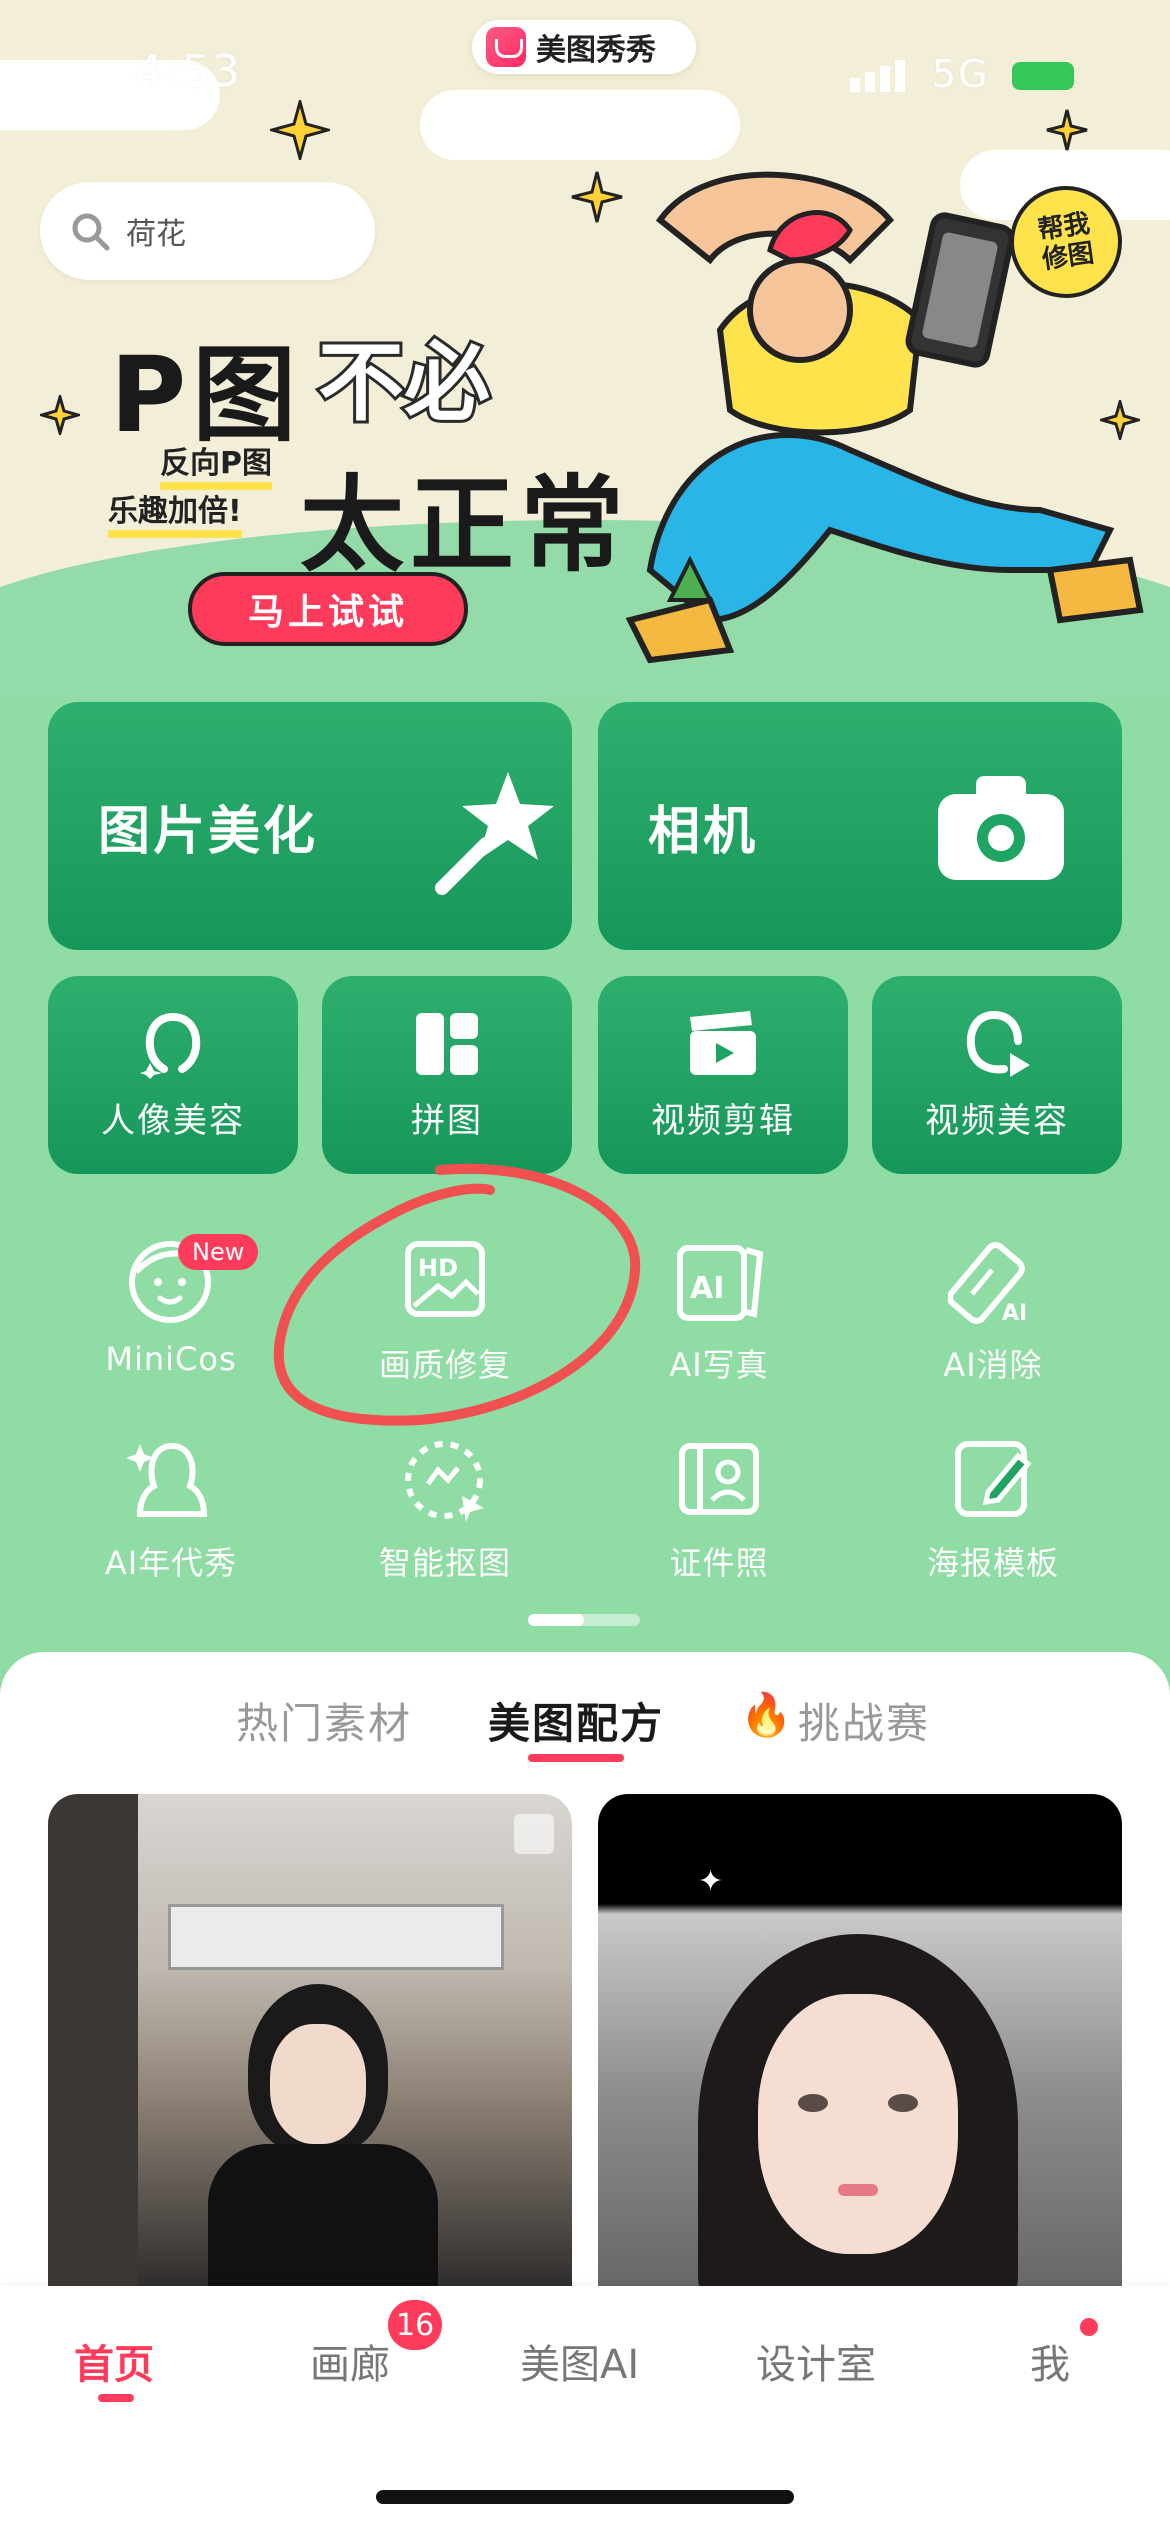  I want to click on collage-icon, so click(447, 1043).